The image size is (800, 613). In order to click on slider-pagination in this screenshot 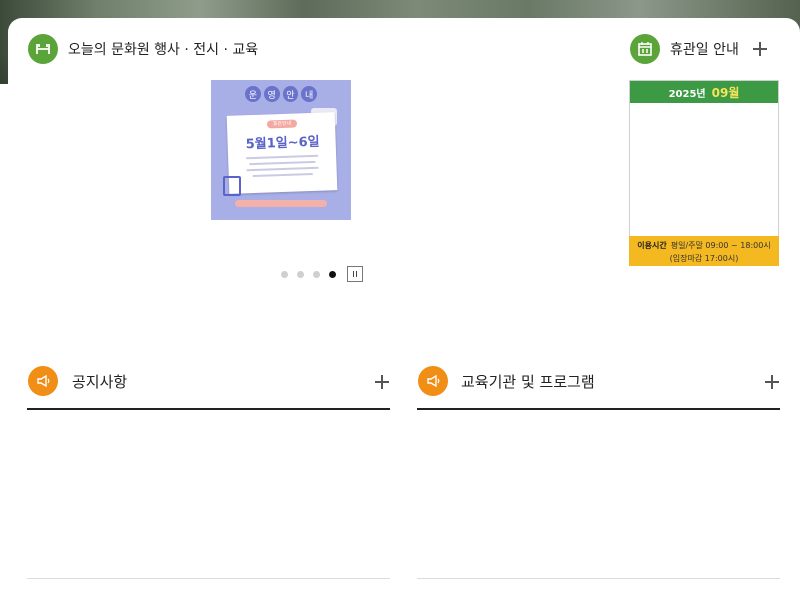, I will do `click(322, 274)`.